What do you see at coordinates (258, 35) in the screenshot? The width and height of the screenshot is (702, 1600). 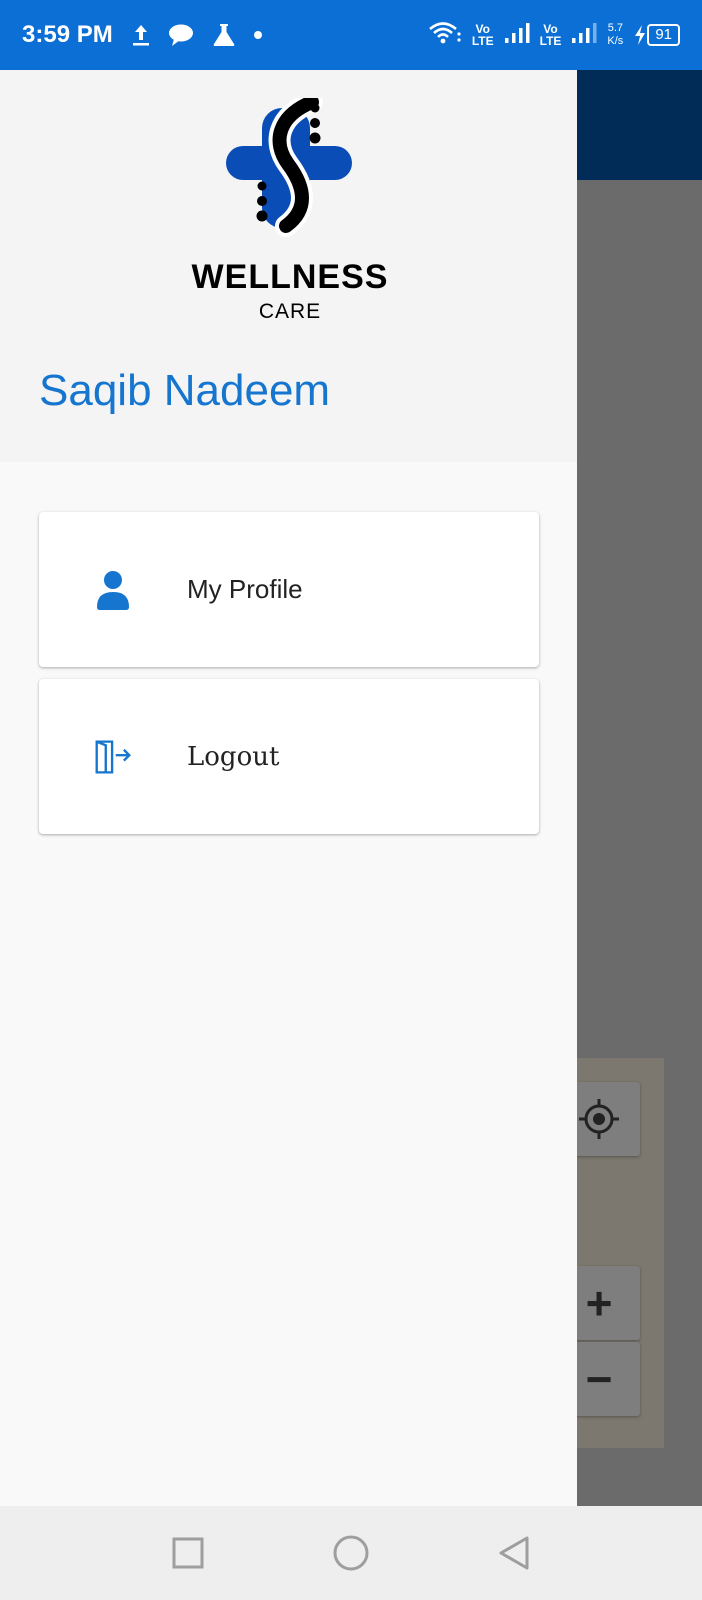 I see `notification-dot-icon` at bounding box center [258, 35].